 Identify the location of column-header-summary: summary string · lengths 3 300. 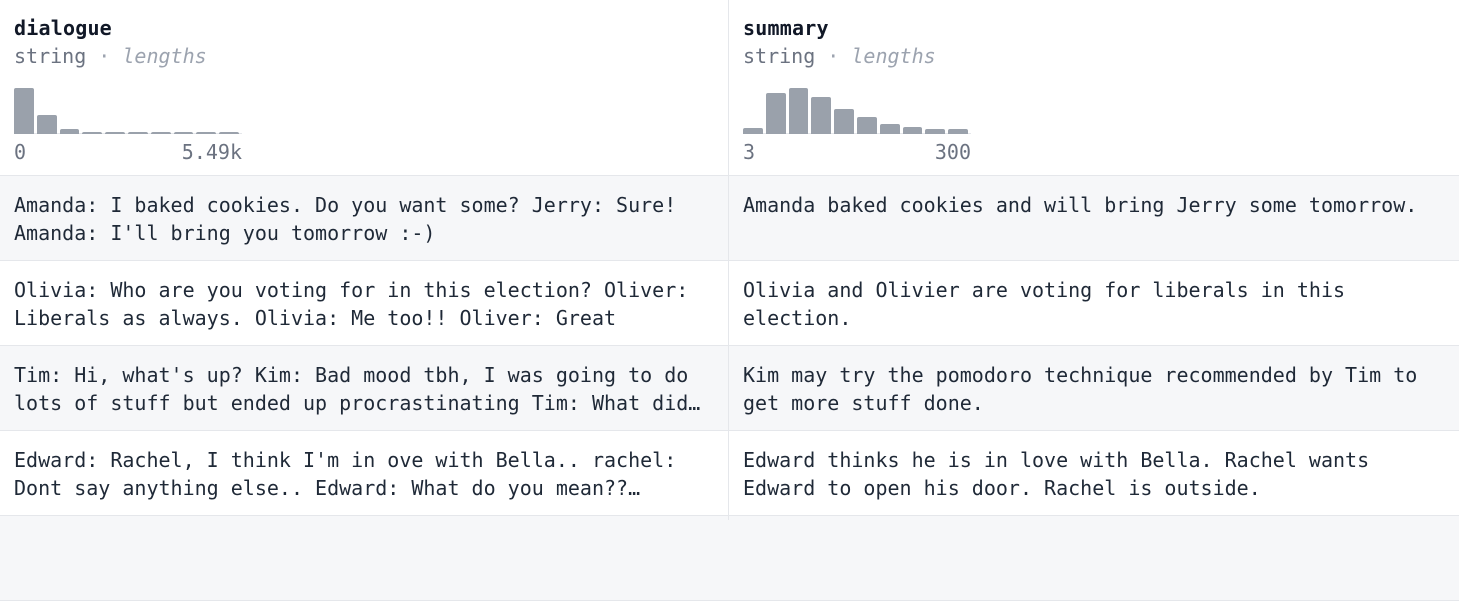
(1094, 88).